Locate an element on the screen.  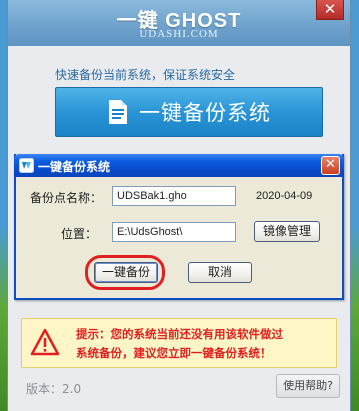
app-tagline: 快速备份当前系统，保证系统安全 is located at coordinates (145, 75).